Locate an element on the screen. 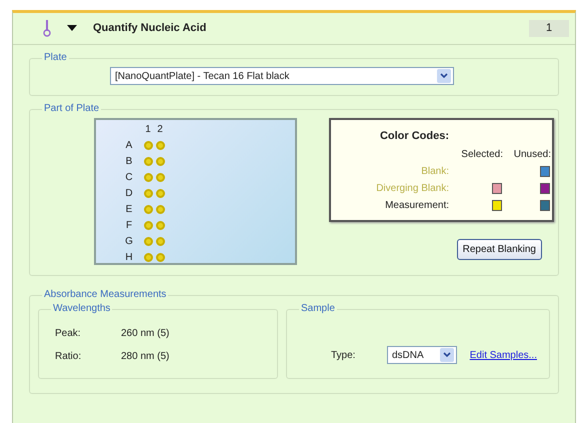 The image size is (580, 423). thermometer-icon is located at coordinates (47, 29).